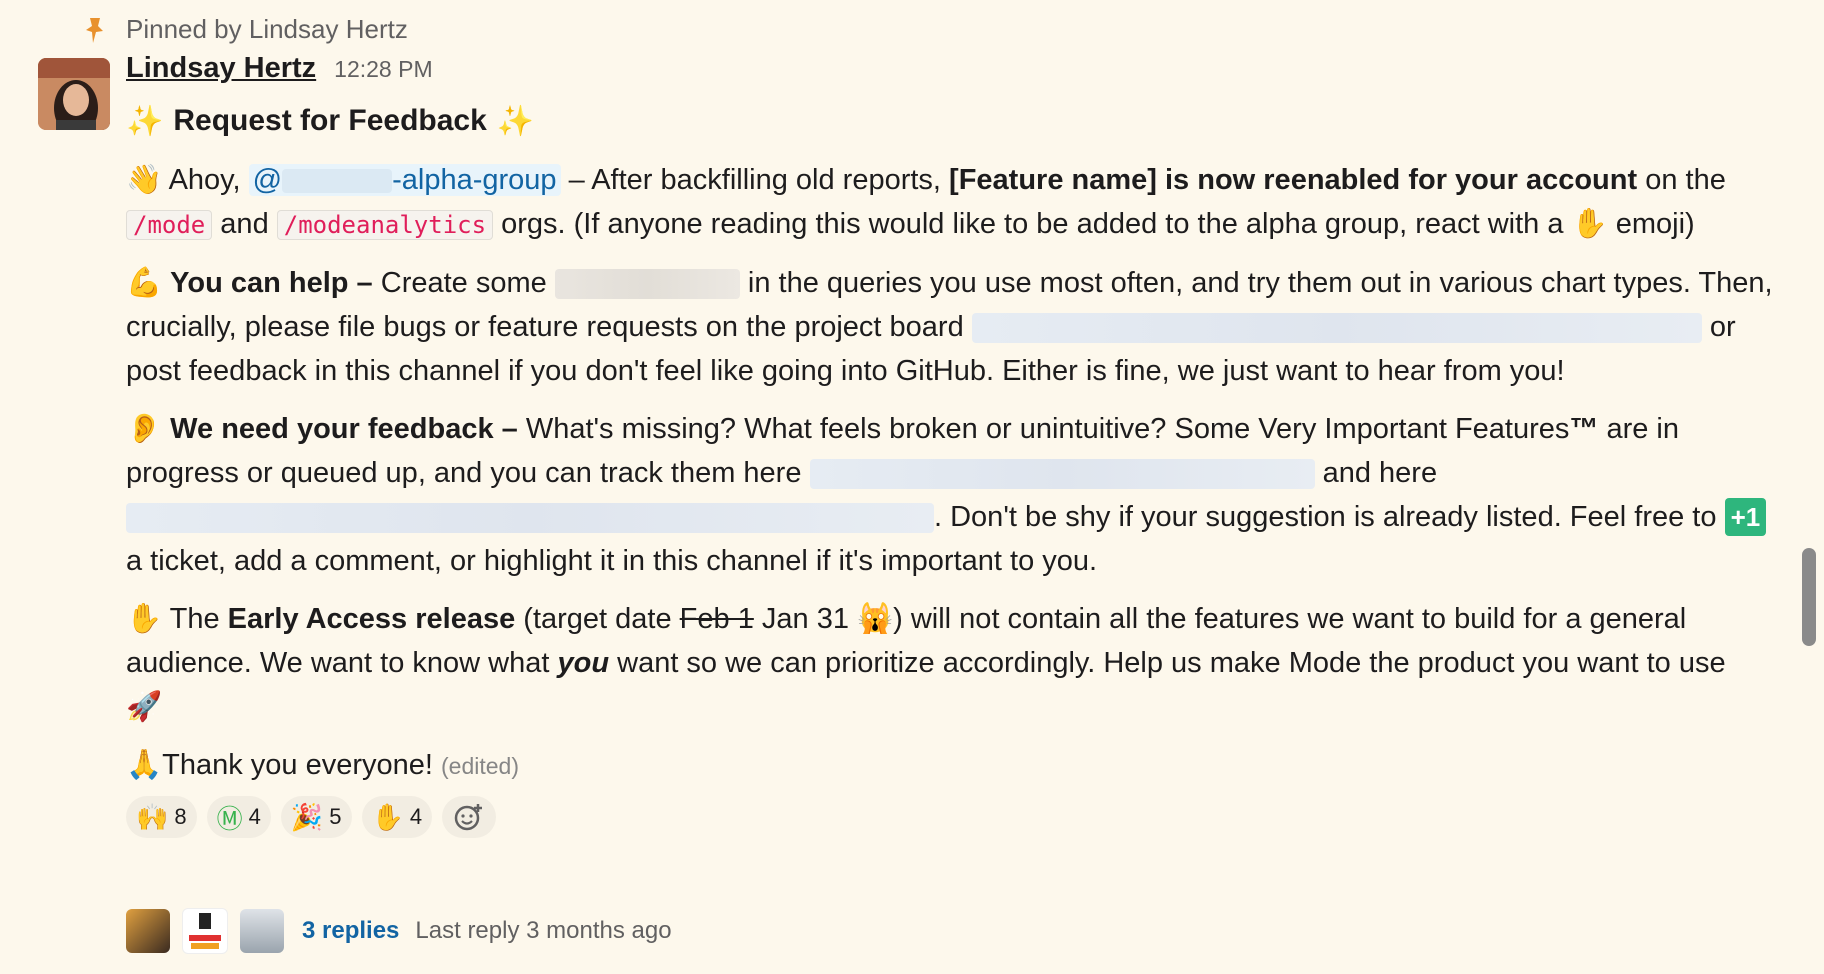 The width and height of the screenshot is (1824, 974). I want to click on code-modeanalytics: /modeanalytics, so click(385, 225).